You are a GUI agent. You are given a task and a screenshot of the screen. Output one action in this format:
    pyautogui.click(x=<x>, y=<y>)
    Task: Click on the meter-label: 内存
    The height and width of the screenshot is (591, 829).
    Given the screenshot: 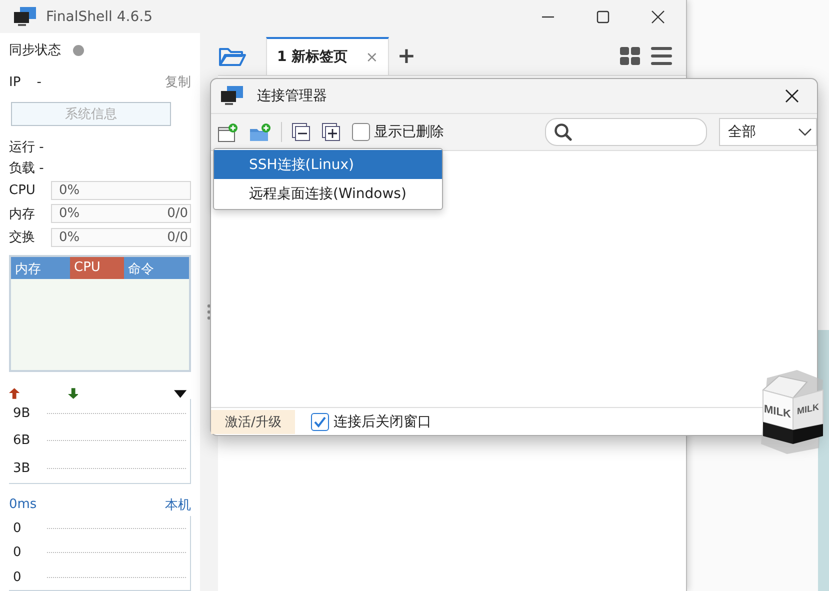 What is the action you would take?
    pyautogui.click(x=22, y=214)
    